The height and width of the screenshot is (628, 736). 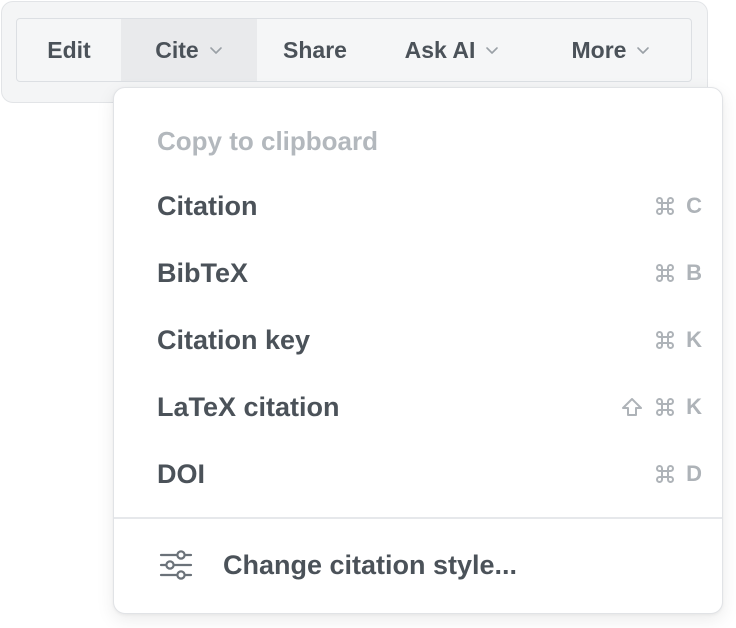 I want to click on edit-button-label: Edit, so click(x=69, y=49).